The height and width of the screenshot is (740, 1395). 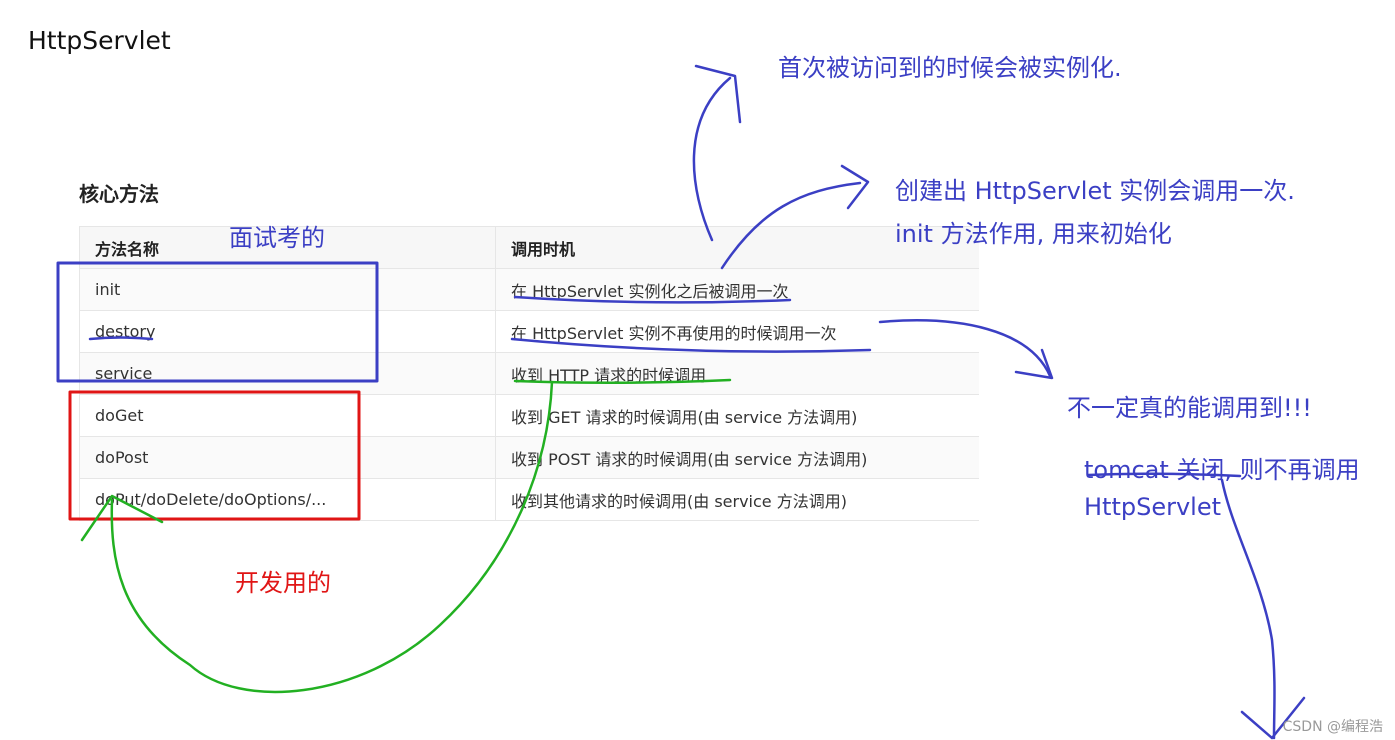 I want to click on note-interview: 面试考的, so click(x=277, y=238).